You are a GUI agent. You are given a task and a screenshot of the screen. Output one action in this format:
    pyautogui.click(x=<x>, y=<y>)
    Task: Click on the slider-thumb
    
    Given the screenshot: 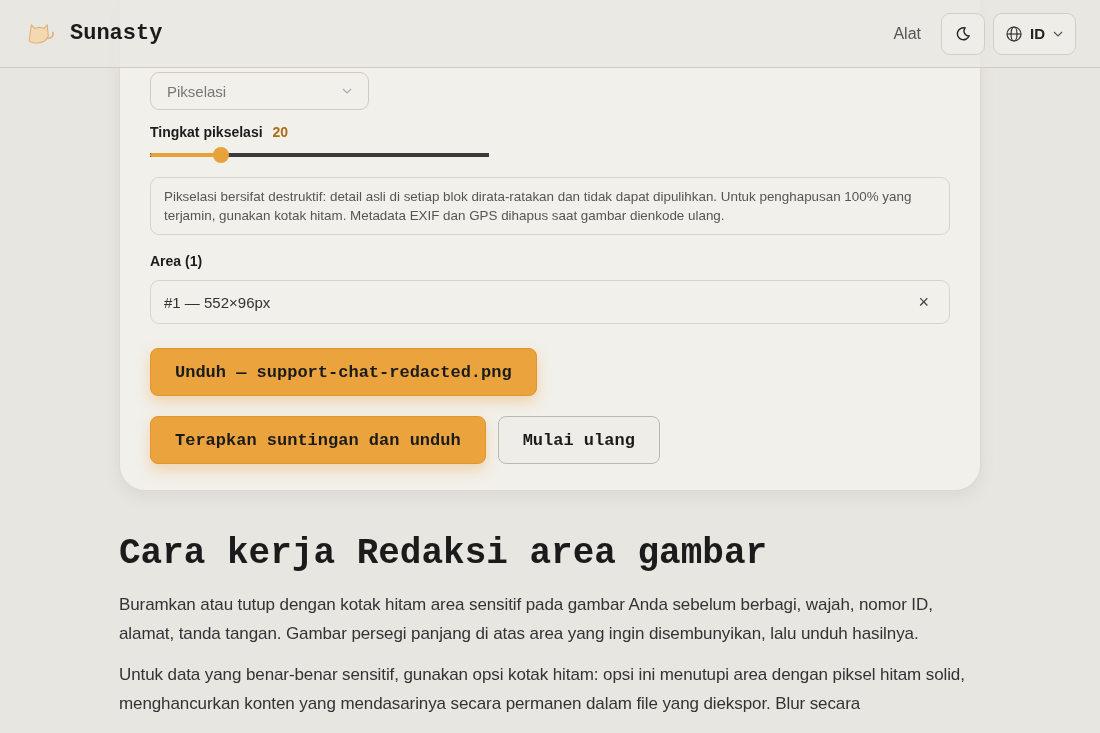 What is the action you would take?
    pyautogui.click(x=221, y=155)
    